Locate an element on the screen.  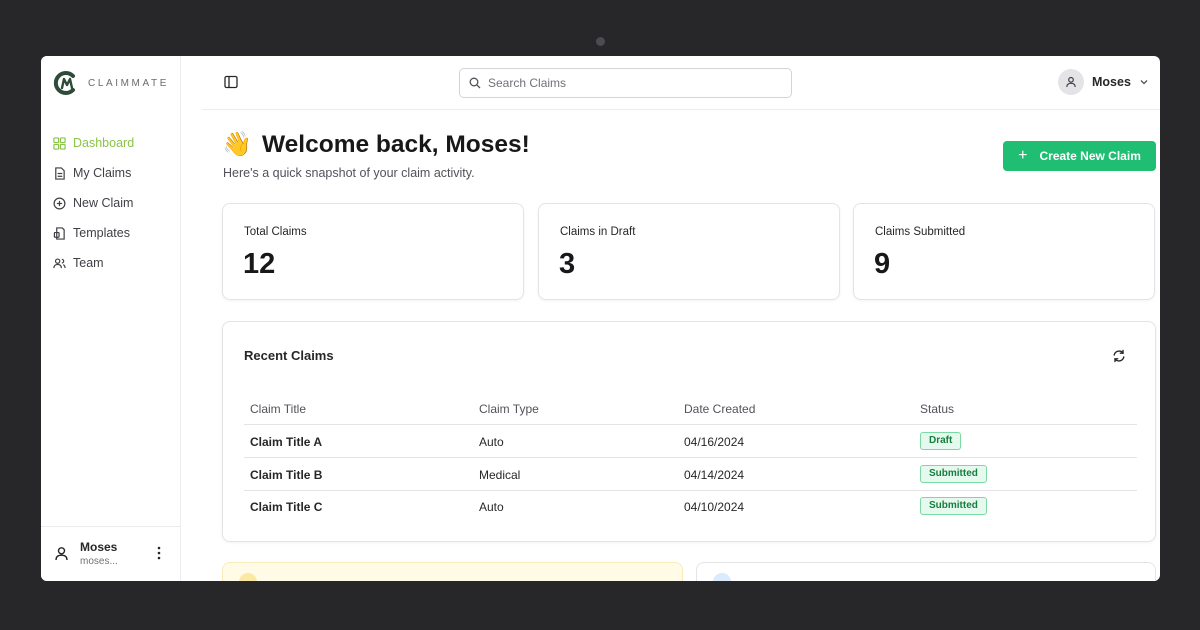
brand-name: CLAIMMATE is located at coordinates (128, 83).